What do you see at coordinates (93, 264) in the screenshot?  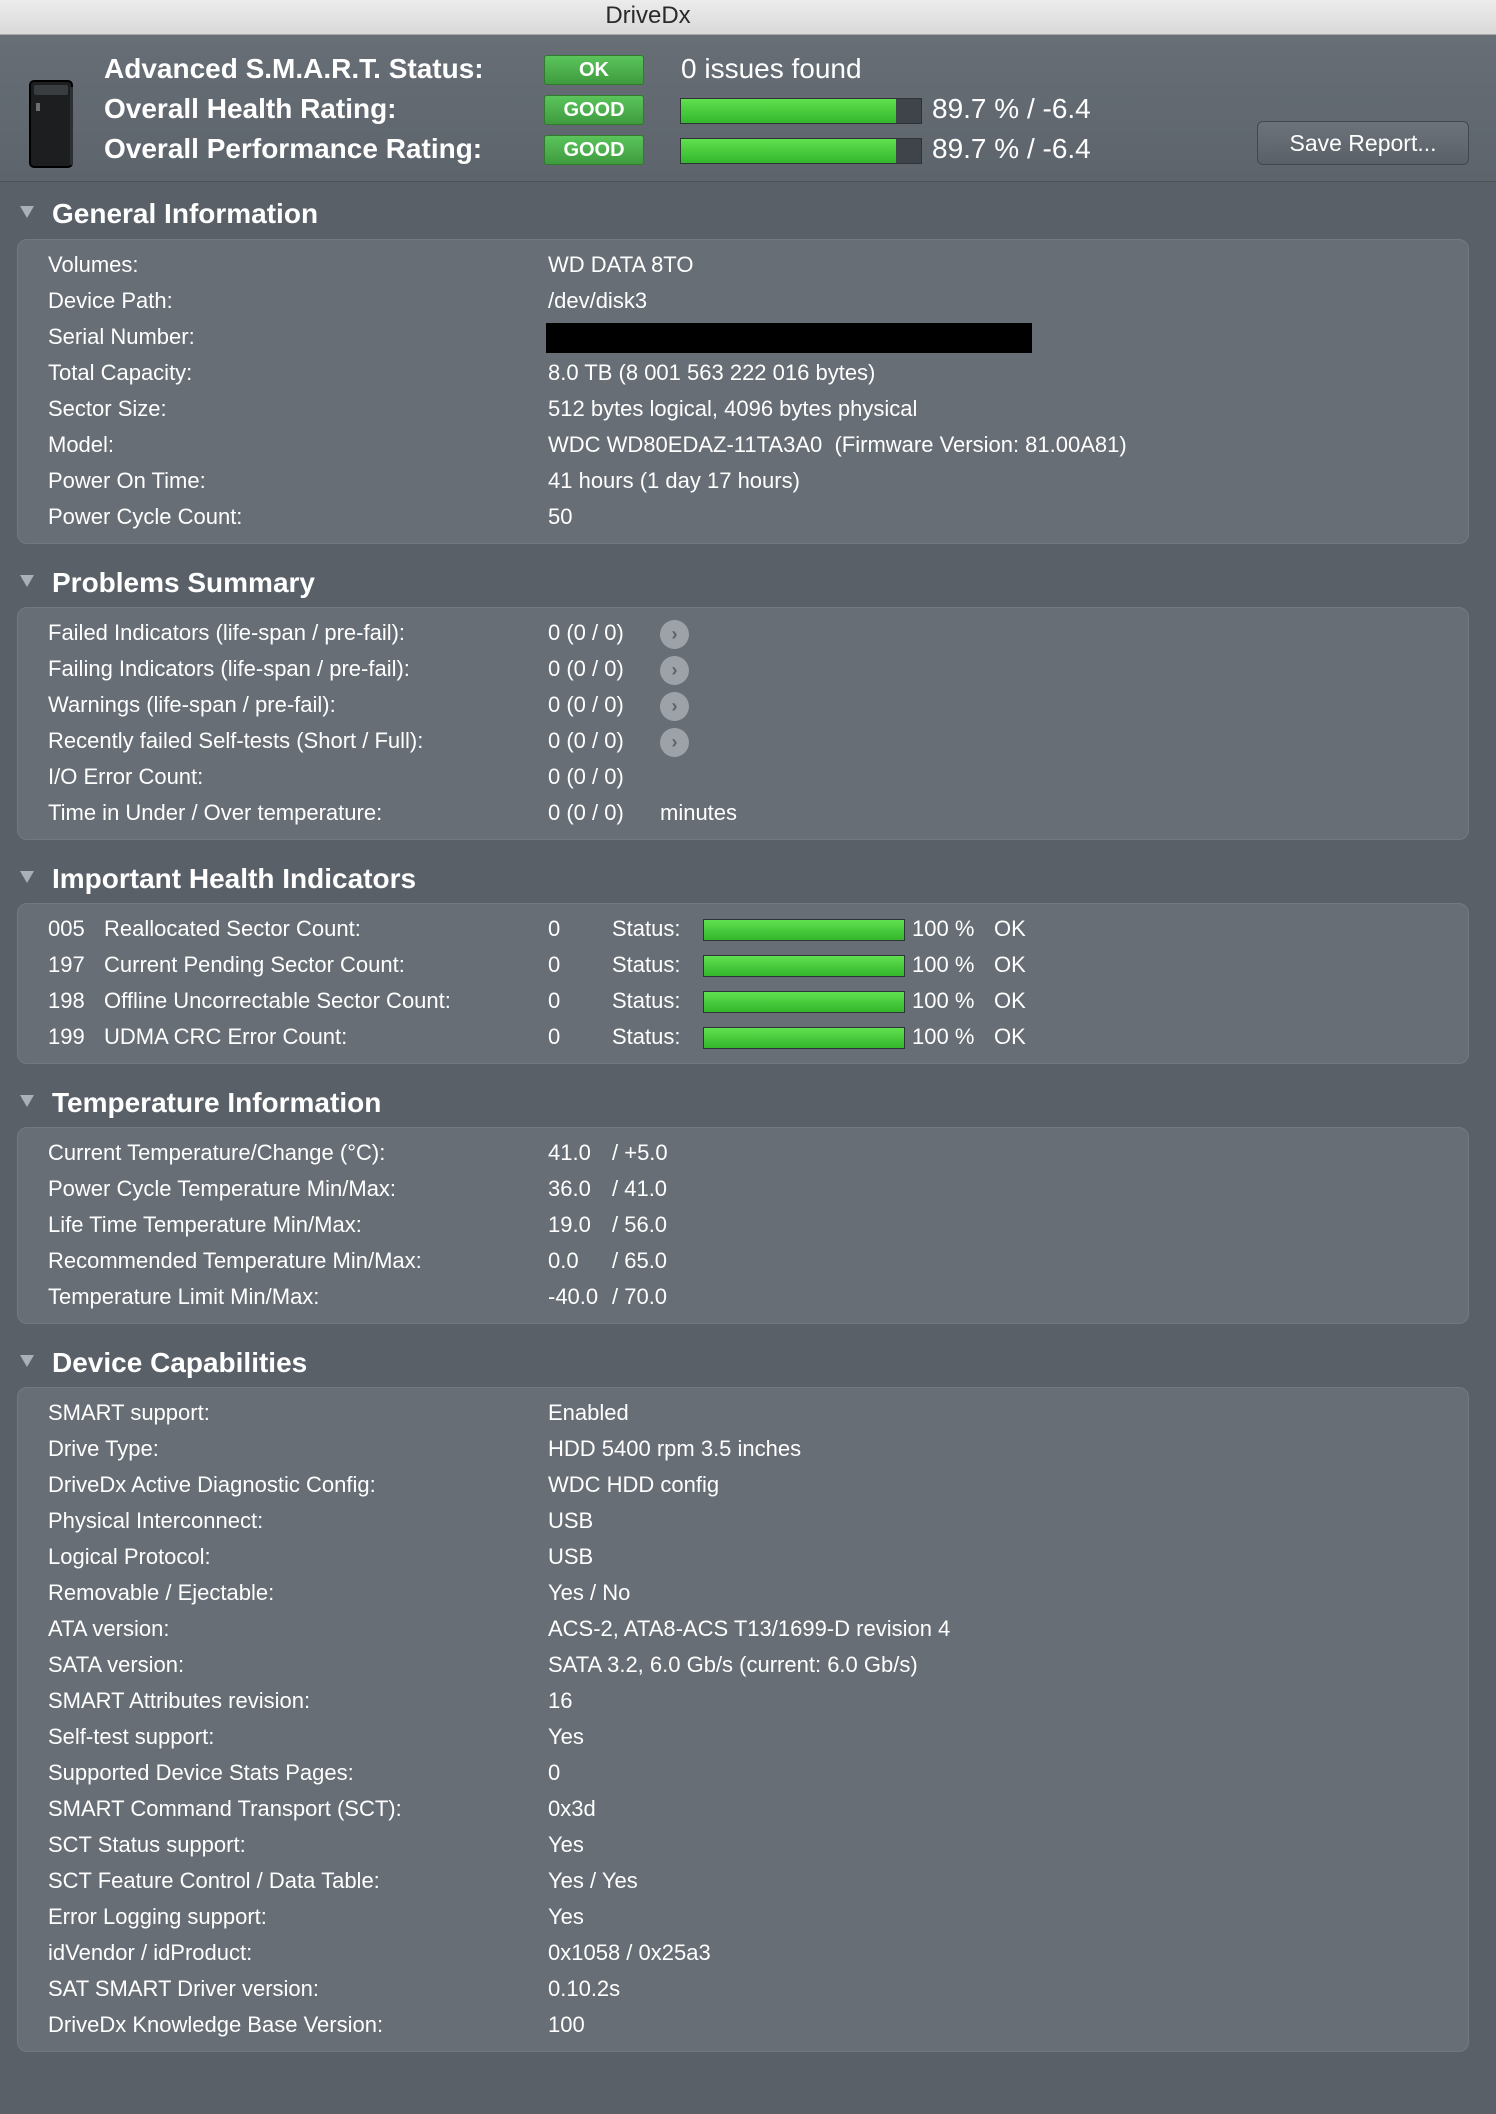 I see `info-label: Volumes:` at bounding box center [93, 264].